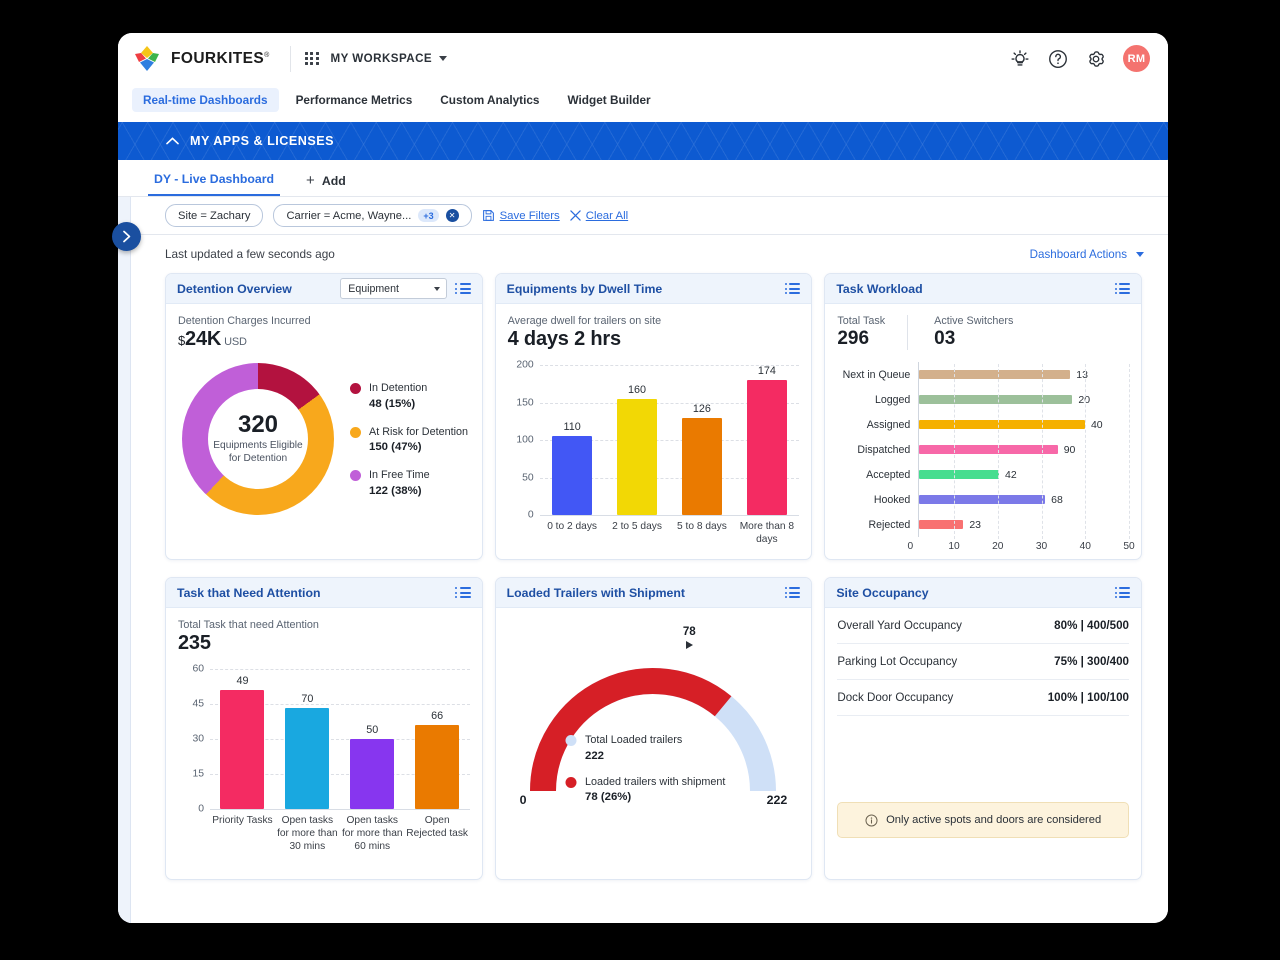  What do you see at coordinates (598, 216) in the screenshot?
I see `clear-all-button: Clear All` at bounding box center [598, 216].